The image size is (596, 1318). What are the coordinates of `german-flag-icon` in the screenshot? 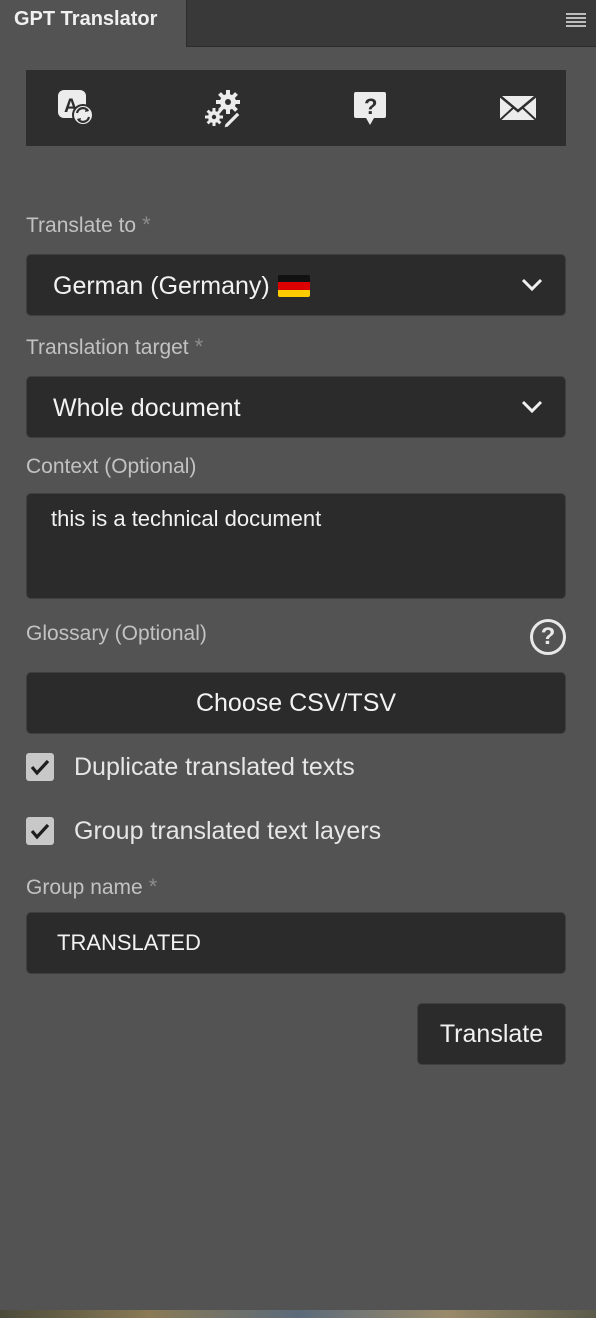 It's located at (293, 286).